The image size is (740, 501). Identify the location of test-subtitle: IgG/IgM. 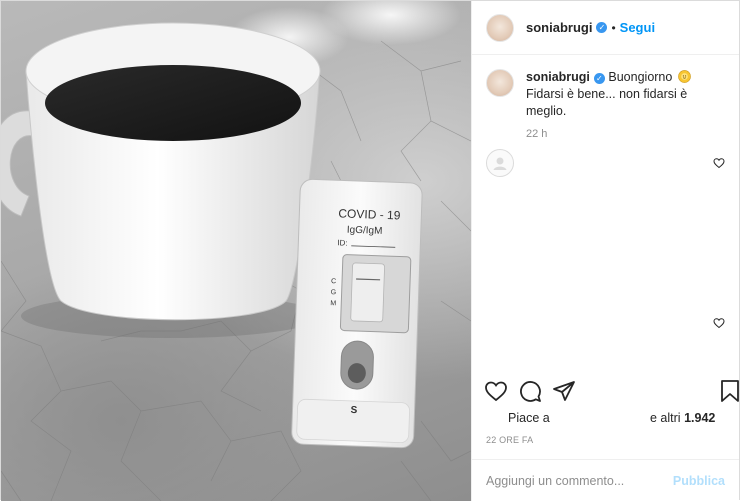
(365, 231).